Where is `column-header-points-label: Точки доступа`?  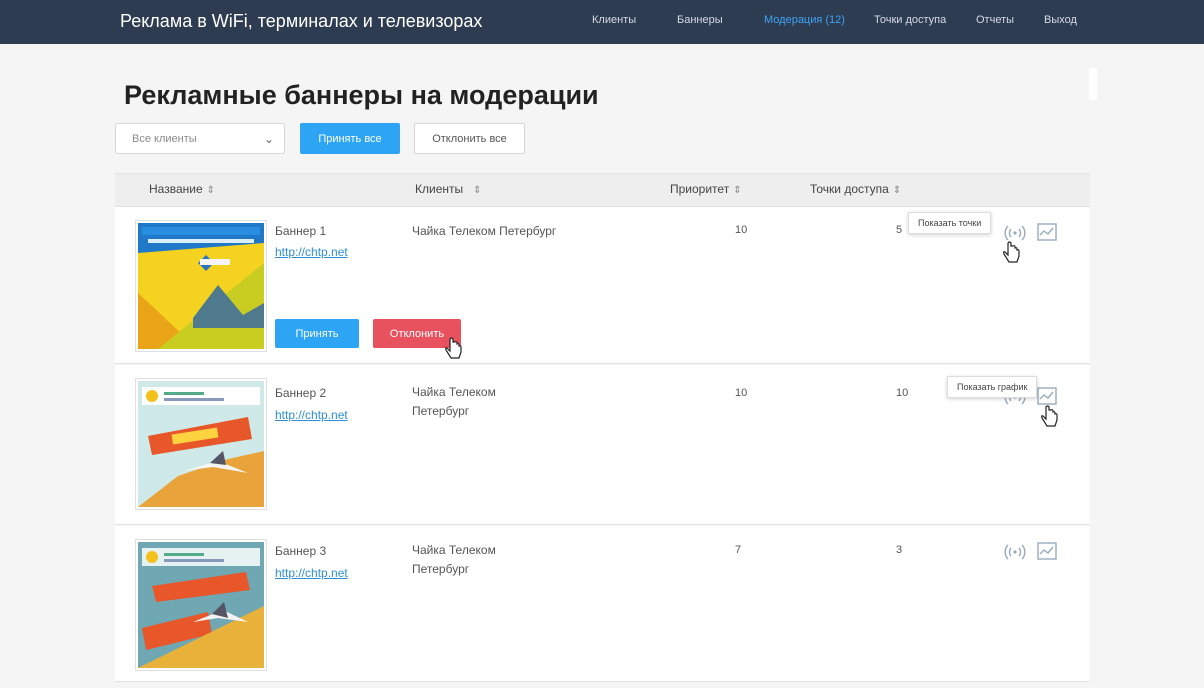 column-header-points-label: Точки доступа is located at coordinates (849, 189).